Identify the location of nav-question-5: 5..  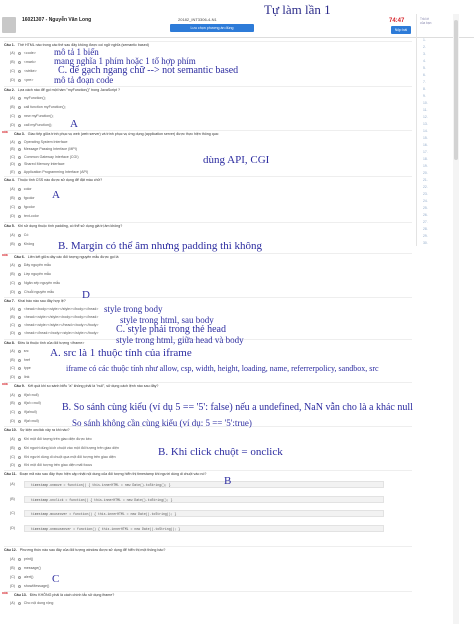
(424, 68).